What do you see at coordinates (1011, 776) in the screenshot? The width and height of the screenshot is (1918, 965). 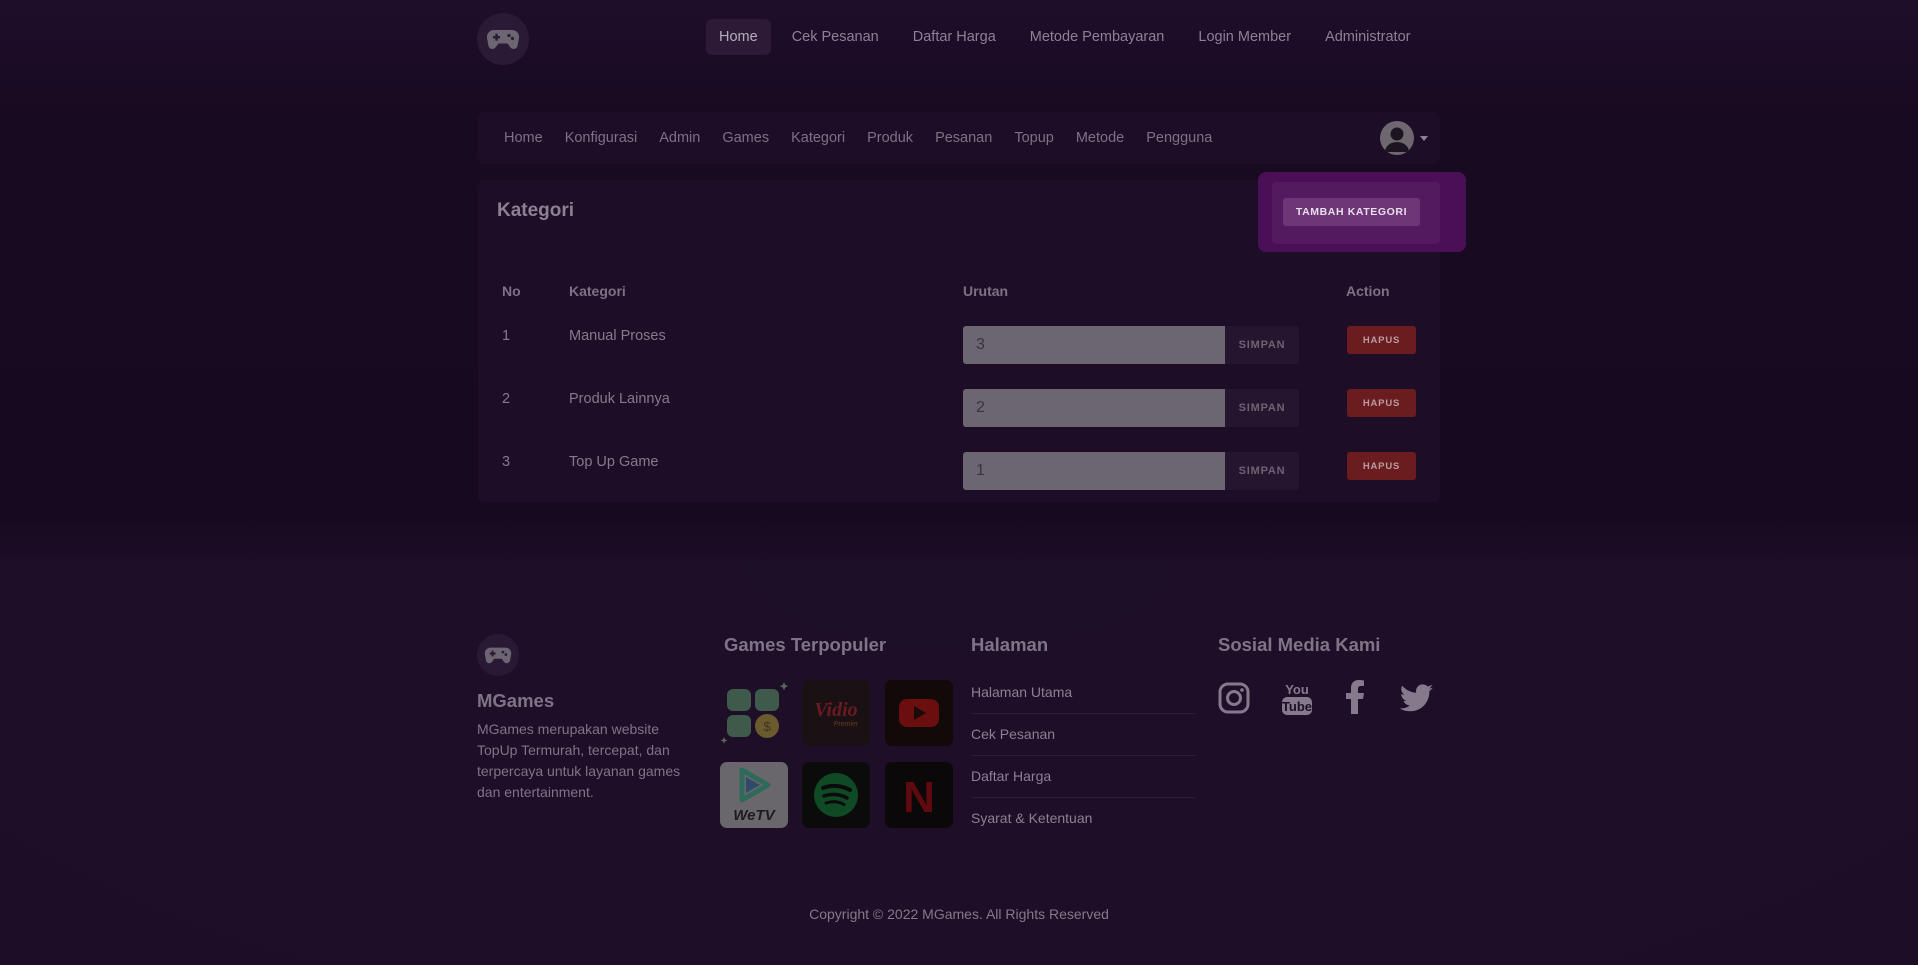 I see `footer-link-daftar-harga: Daftar Harga` at bounding box center [1011, 776].